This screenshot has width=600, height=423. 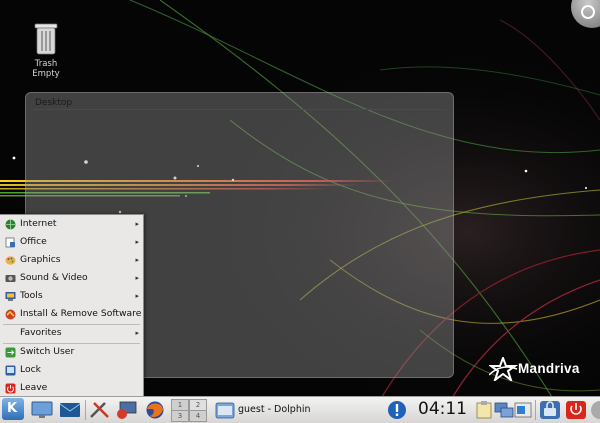 What do you see at coordinates (10, 370) in the screenshot?
I see `lock-icon` at bounding box center [10, 370].